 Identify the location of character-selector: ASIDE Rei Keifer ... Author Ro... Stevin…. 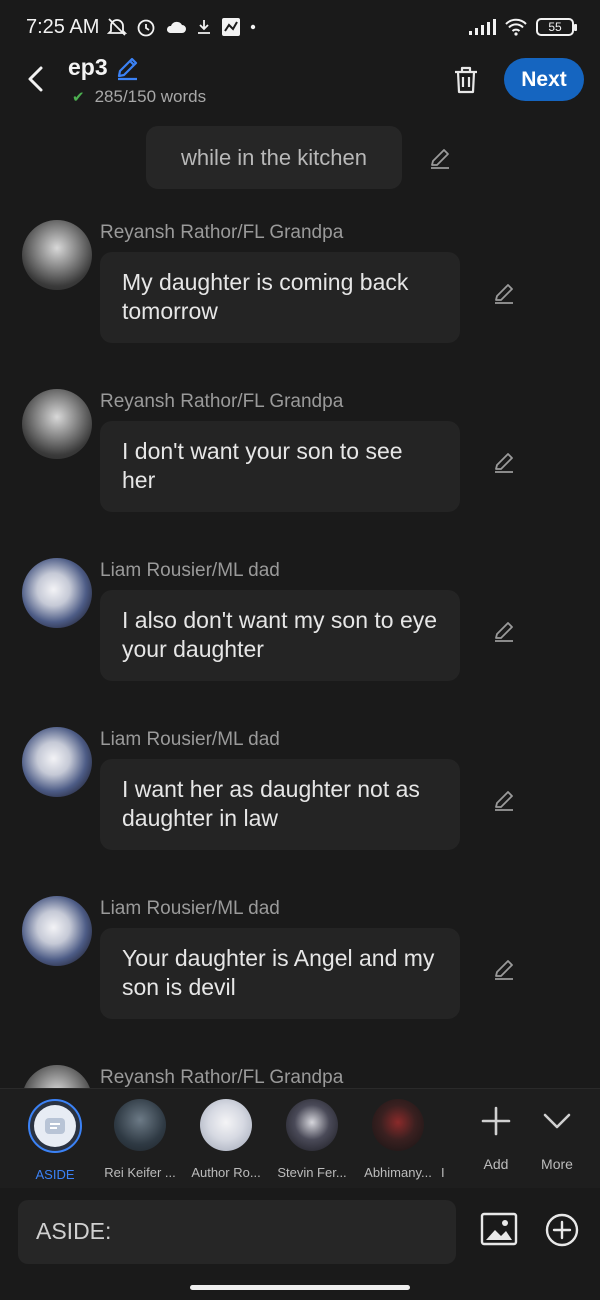
(300, 1138).